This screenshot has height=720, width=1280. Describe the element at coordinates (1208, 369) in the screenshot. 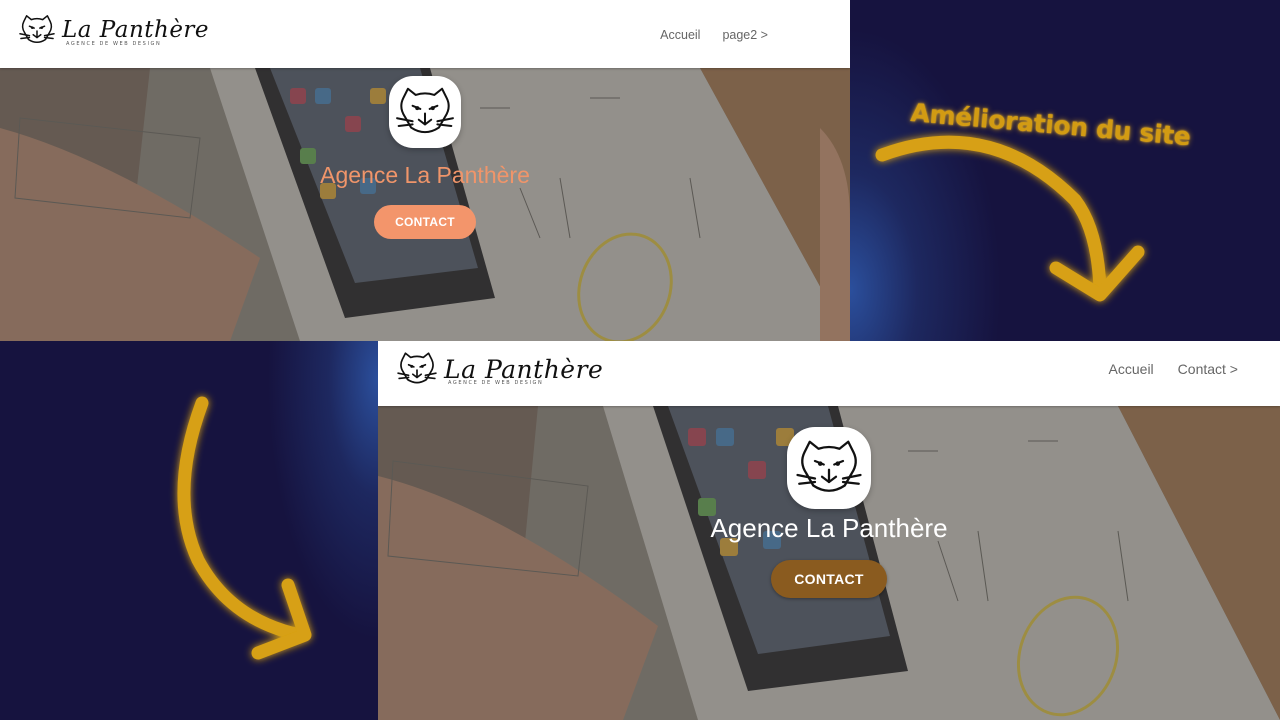

I see `nav-link-contact: Contact >` at that location.